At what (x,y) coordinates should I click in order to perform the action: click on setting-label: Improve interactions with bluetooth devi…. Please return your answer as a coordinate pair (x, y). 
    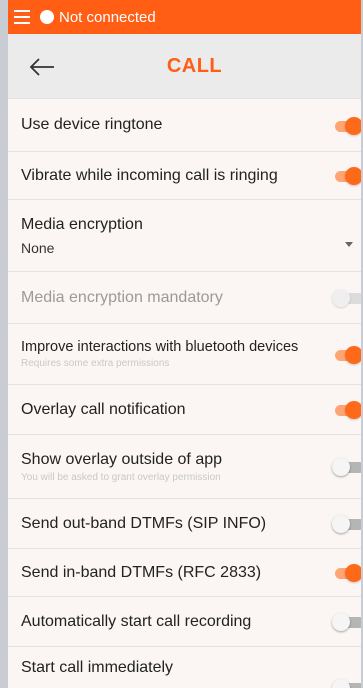
    Looking at the image, I should click on (160, 347).